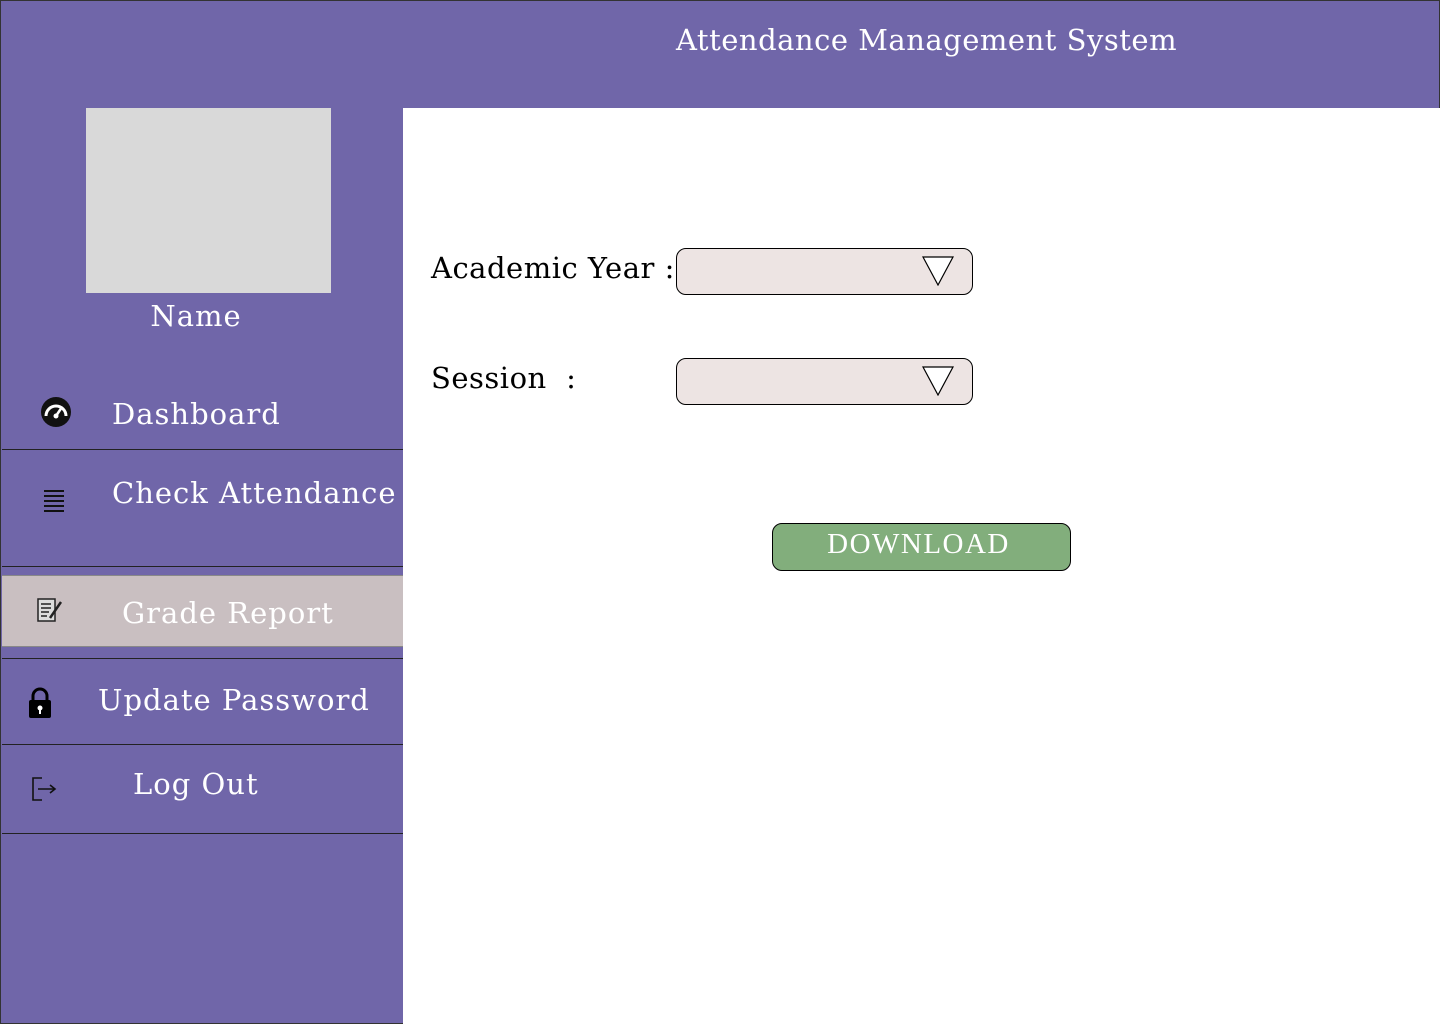 This screenshot has height=1024, width=1440. What do you see at coordinates (228, 613) in the screenshot?
I see `sidebar-item-label: Grade Report` at bounding box center [228, 613].